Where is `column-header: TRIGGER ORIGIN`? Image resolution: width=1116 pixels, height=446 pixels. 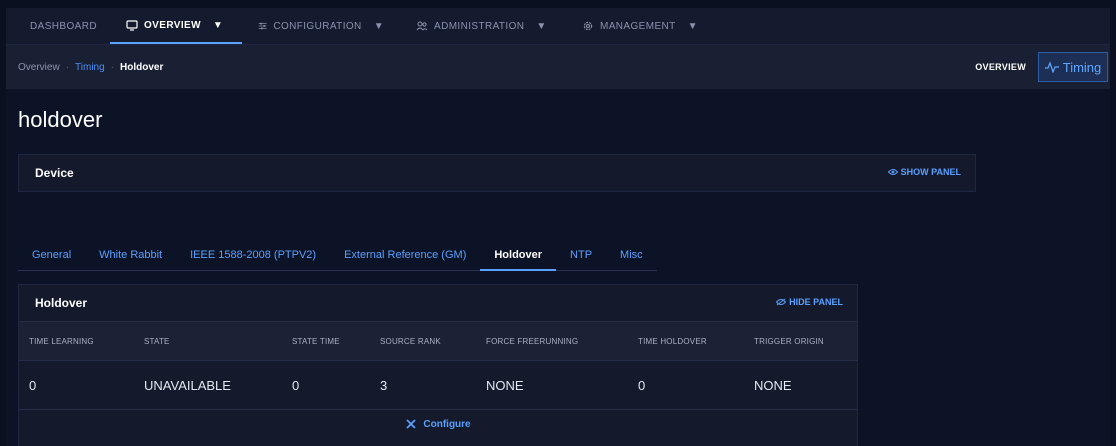 column-header: TRIGGER ORIGIN is located at coordinates (800, 341).